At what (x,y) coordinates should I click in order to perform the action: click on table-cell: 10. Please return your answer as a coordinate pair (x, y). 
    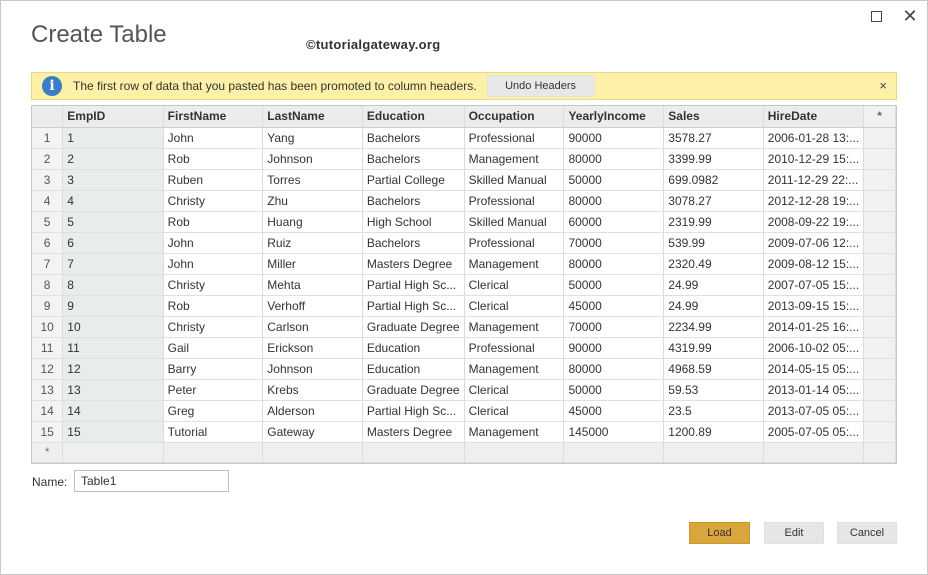
    Looking at the image, I should click on (113, 327).